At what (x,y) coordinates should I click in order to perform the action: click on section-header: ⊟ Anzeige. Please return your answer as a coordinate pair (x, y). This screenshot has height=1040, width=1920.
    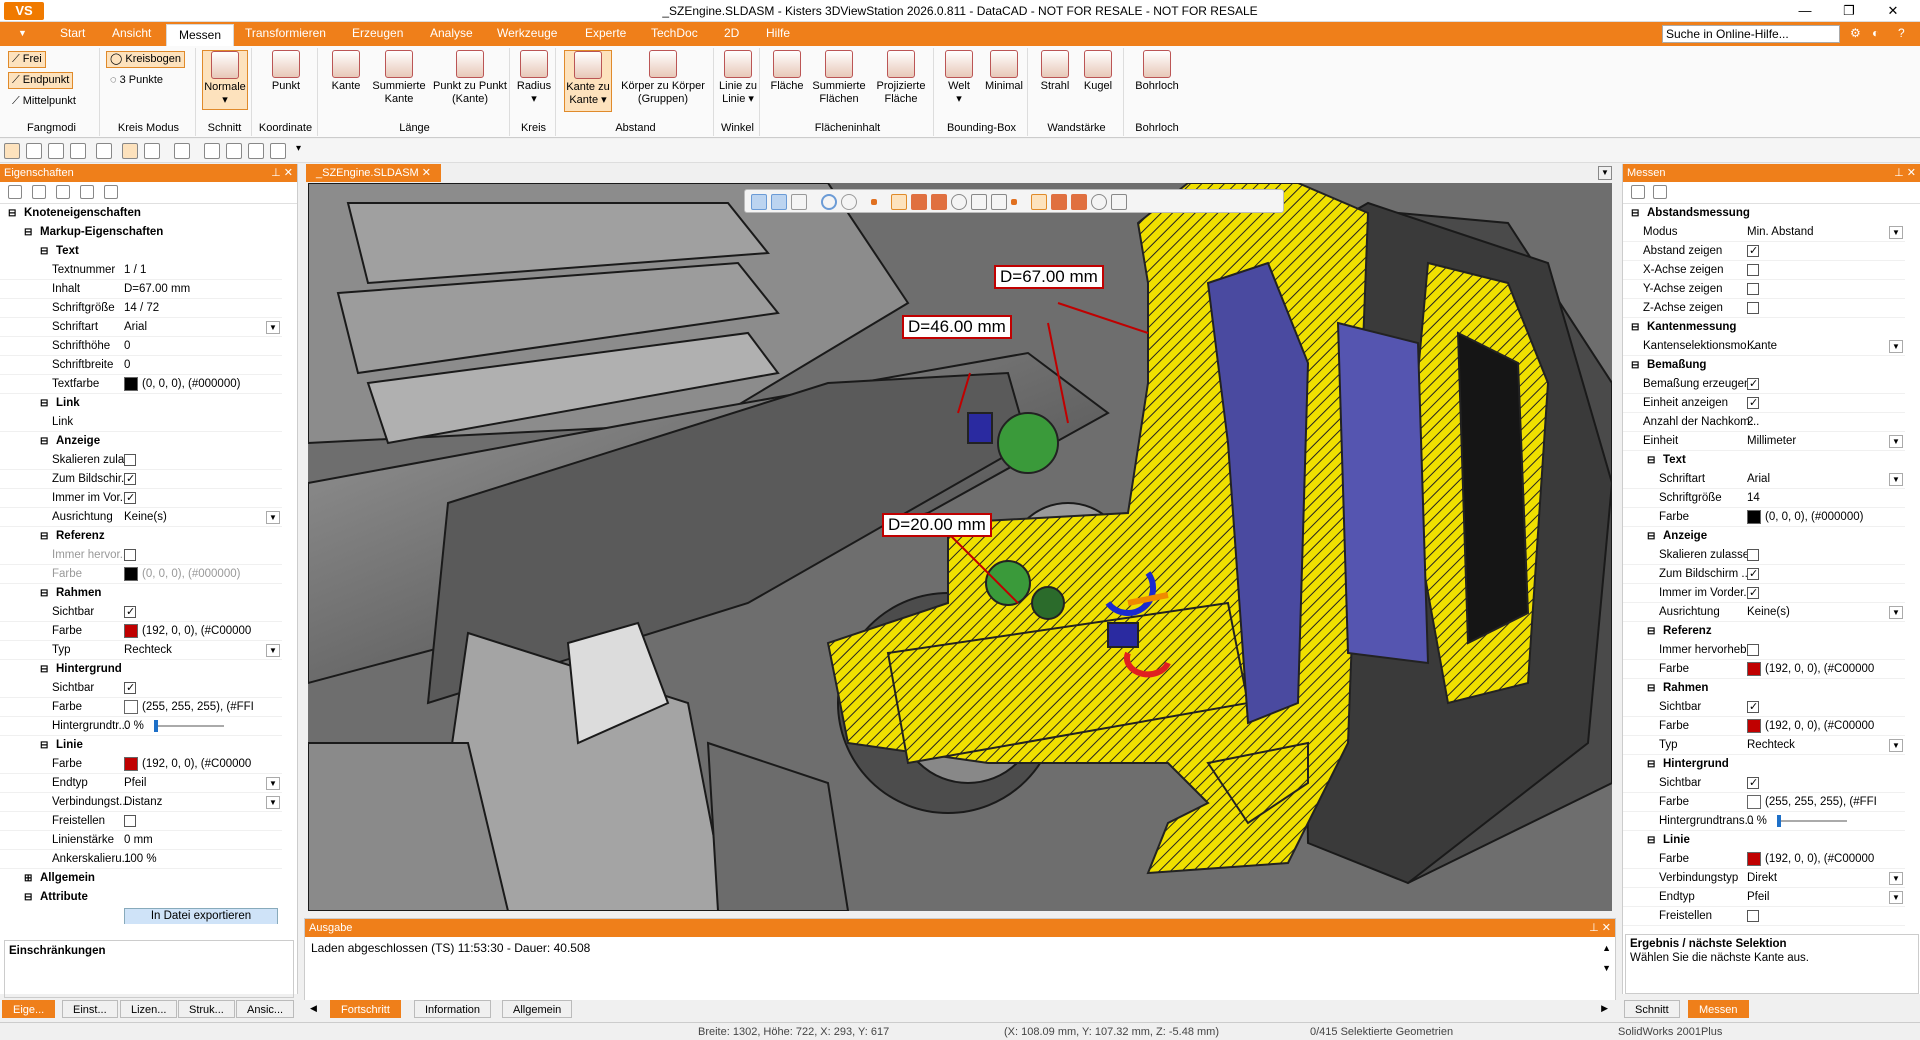
    Looking at the image, I should click on (1764, 536).